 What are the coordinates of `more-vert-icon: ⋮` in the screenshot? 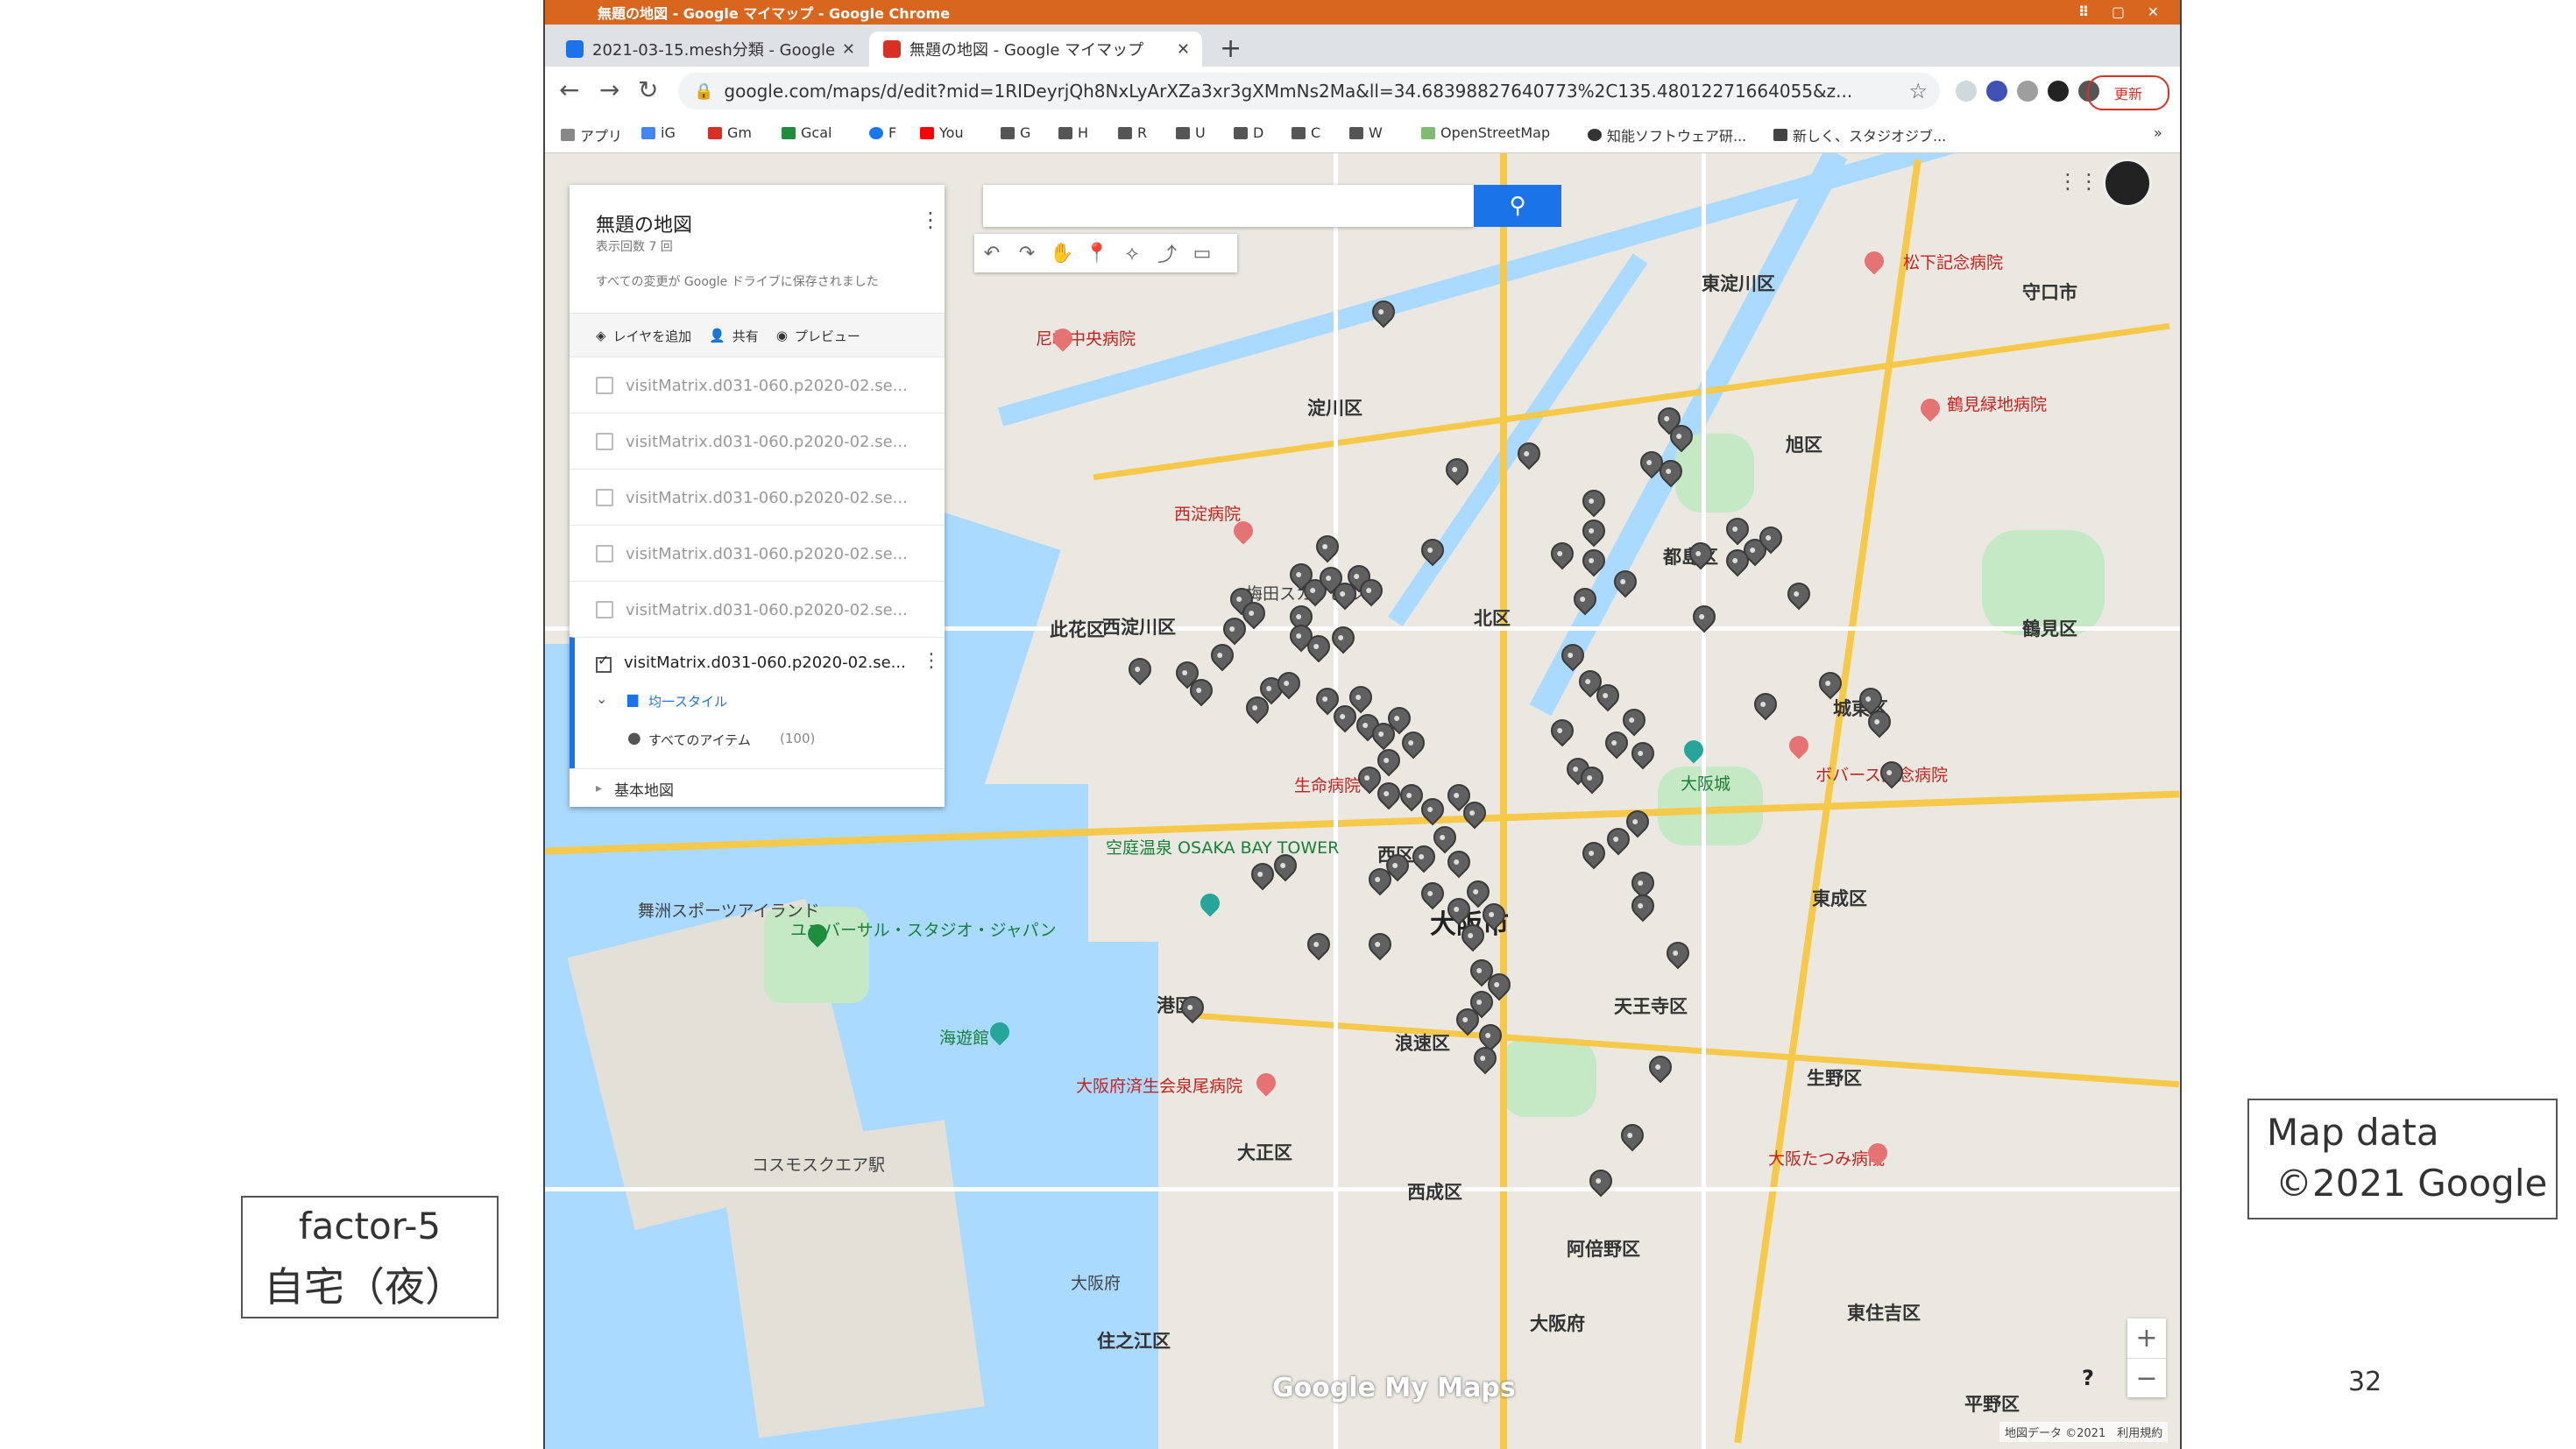 It's located at (930, 220).